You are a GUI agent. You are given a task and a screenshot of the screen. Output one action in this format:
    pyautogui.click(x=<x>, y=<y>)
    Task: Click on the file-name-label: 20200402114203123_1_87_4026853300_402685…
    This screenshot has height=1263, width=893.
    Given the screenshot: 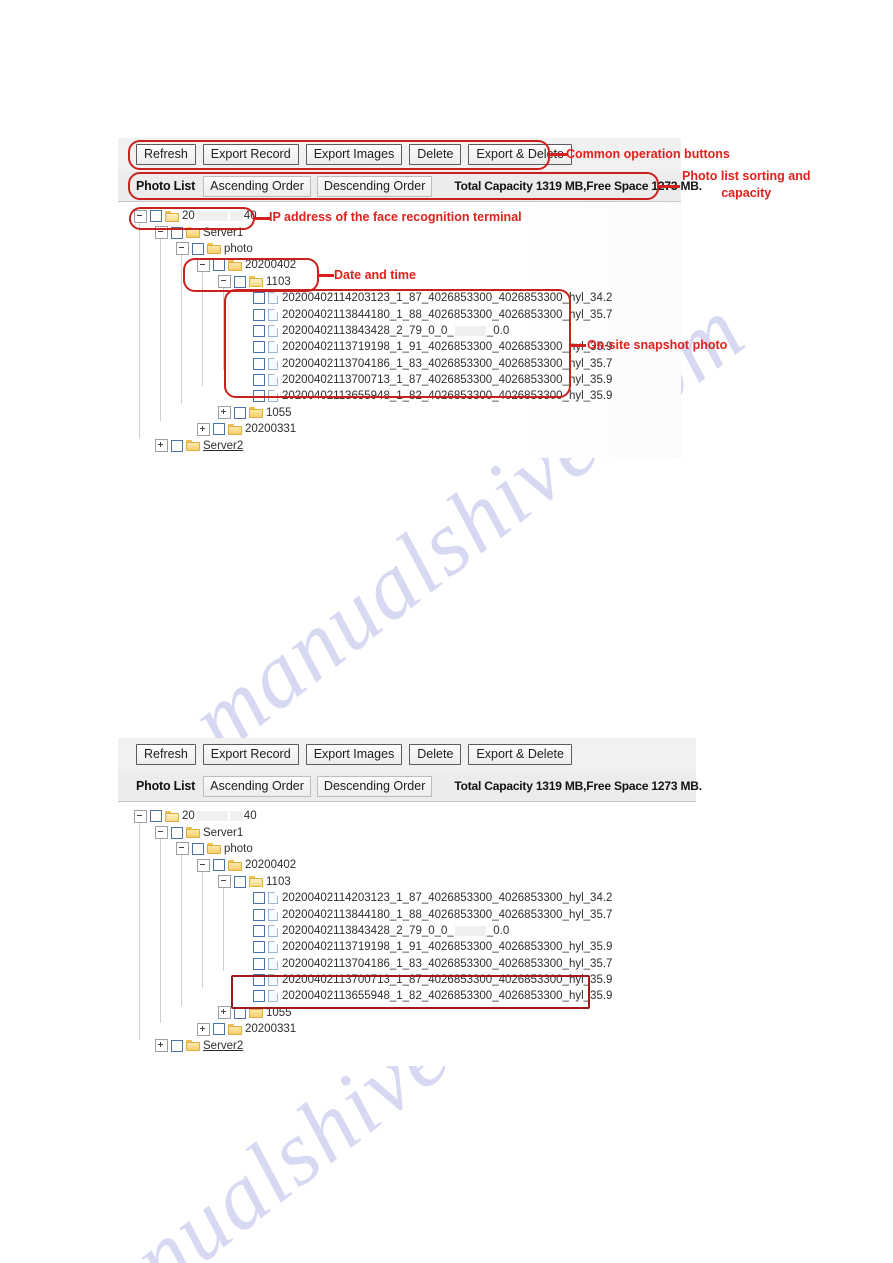 What is the action you would take?
    pyautogui.click(x=447, y=298)
    